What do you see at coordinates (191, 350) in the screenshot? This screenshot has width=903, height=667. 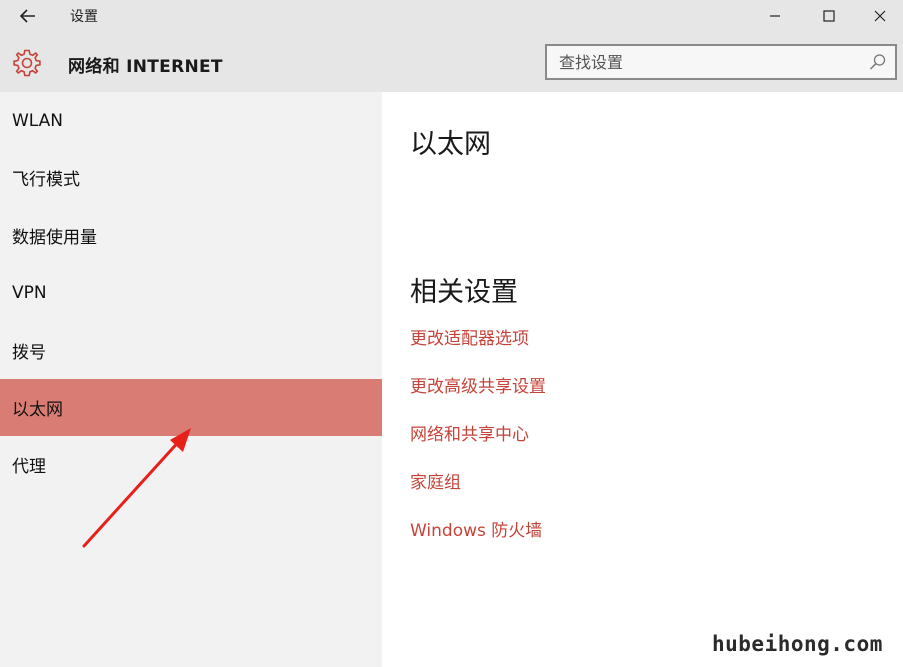 I see `sidebar-item-dial-up: 拨号` at bounding box center [191, 350].